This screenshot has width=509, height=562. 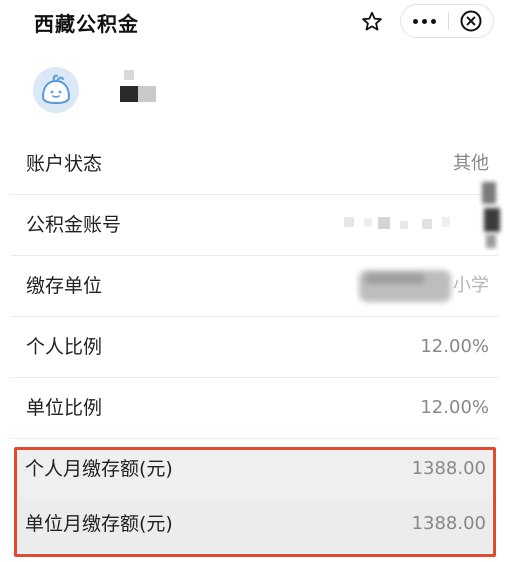 What do you see at coordinates (405, 286) in the screenshot?
I see `obscured-employer-name` at bounding box center [405, 286].